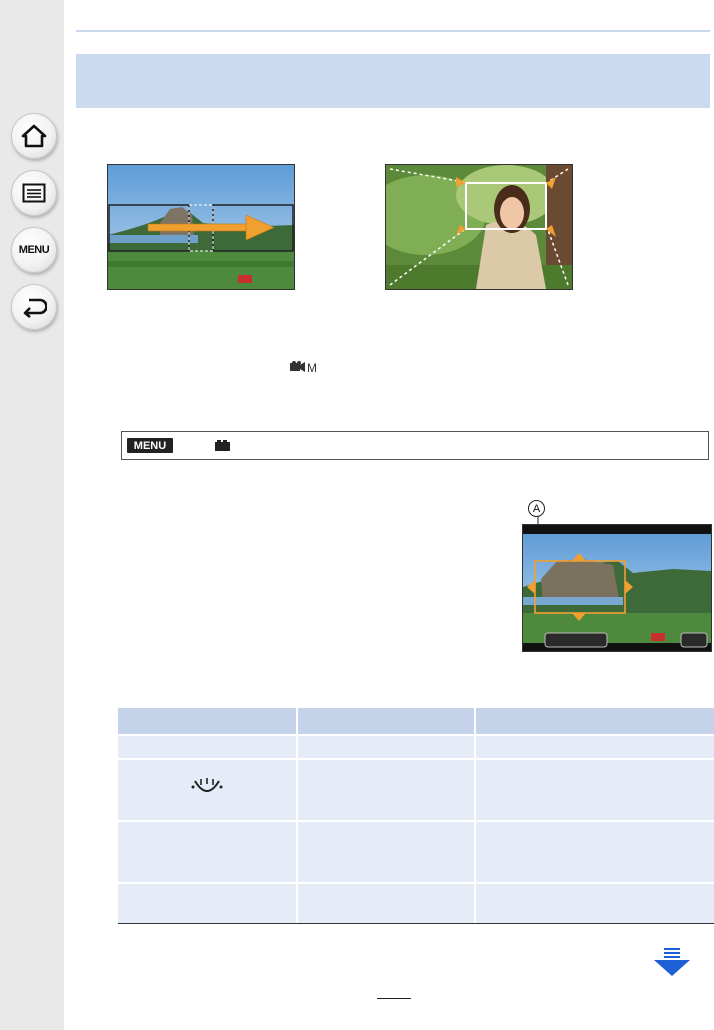 The height and width of the screenshot is (1030, 714). Describe the element at coordinates (617, 588) in the screenshot. I see `camera-preview-screen` at that location.